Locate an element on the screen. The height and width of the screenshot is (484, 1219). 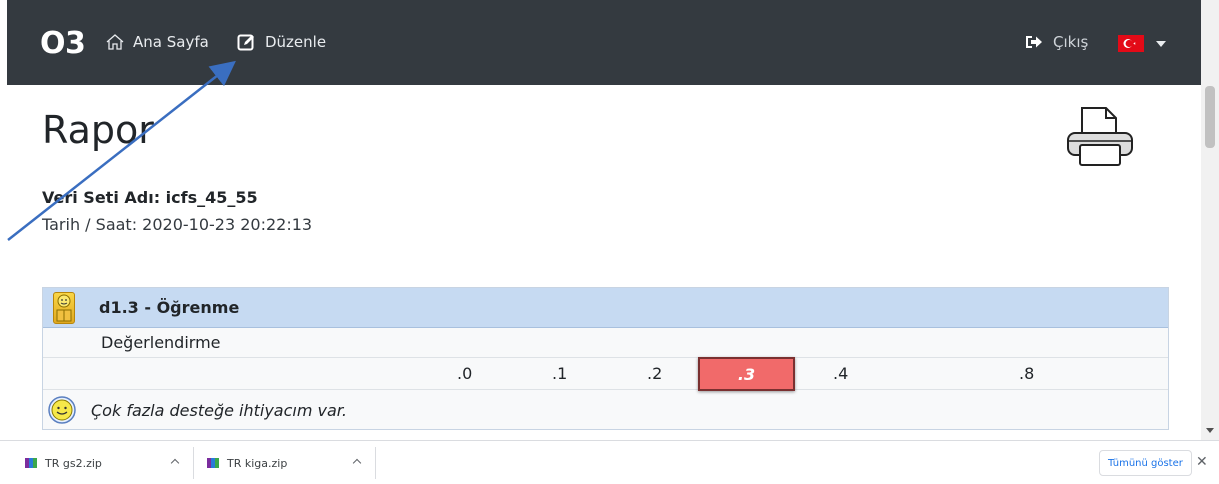
chevron-down-icon is located at coordinates (1161, 43).